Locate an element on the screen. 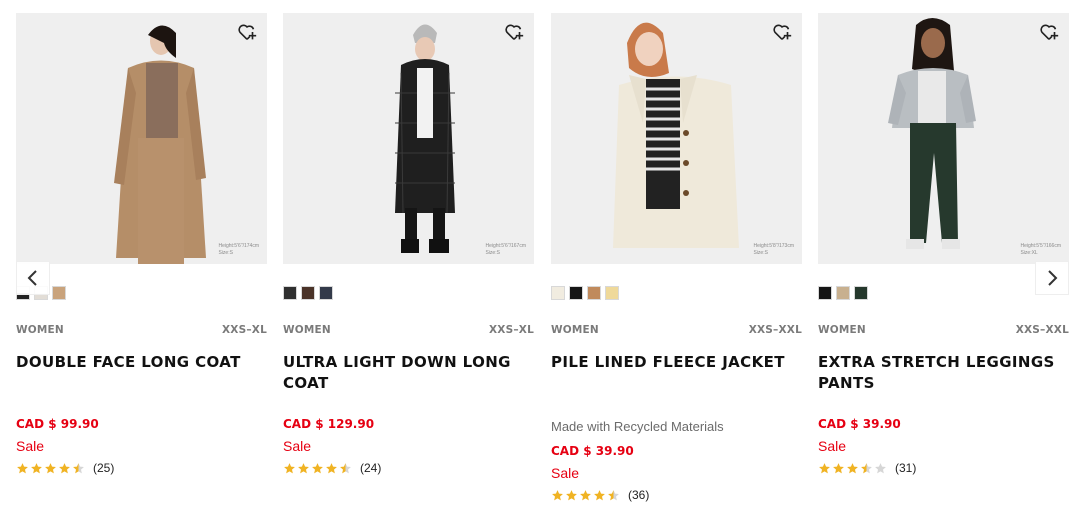 This screenshot has width=1080, height=519. rating: (25) is located at coordinates (141, 468).